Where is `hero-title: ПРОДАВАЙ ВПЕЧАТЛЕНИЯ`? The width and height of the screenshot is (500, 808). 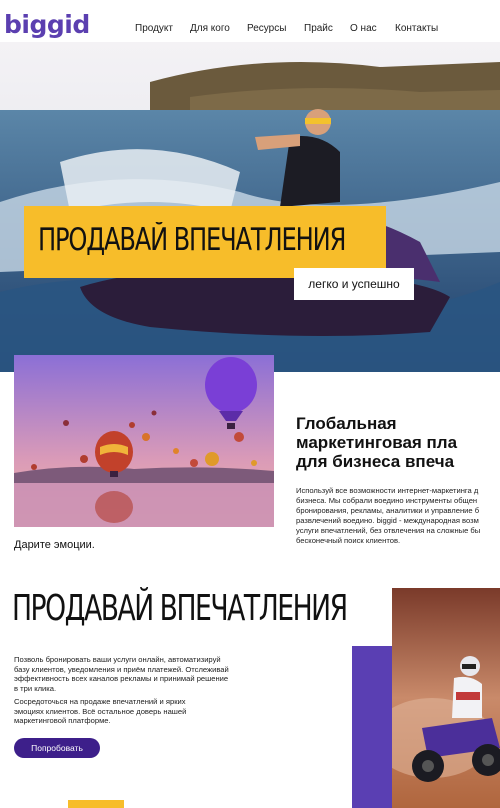
hero-title: ПРОДАВАЙ ВПЕЧАТЛЕНИЯ is located at coordinates (192, 240).